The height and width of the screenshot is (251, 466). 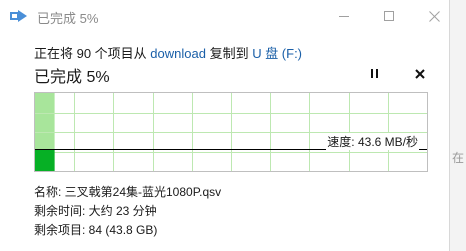 What do you see at coordinates (233, 16) in the screenshot?
I see `title-bar: 已完成 5%` at bounding box center [233, 16].